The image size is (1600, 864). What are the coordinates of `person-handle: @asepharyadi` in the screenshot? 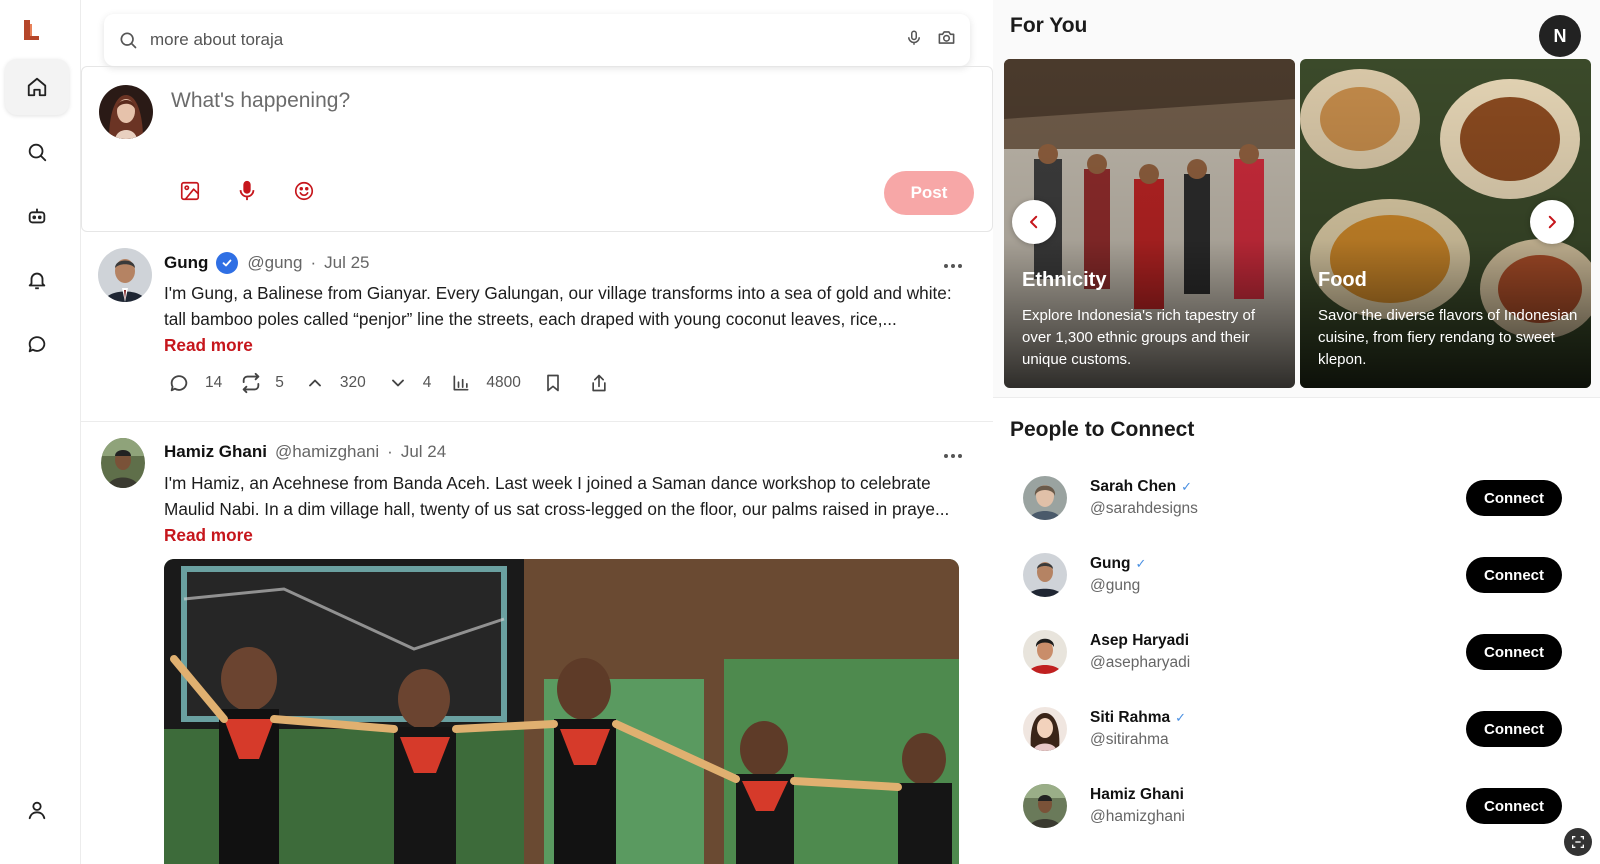 It's located at (1140, 663).